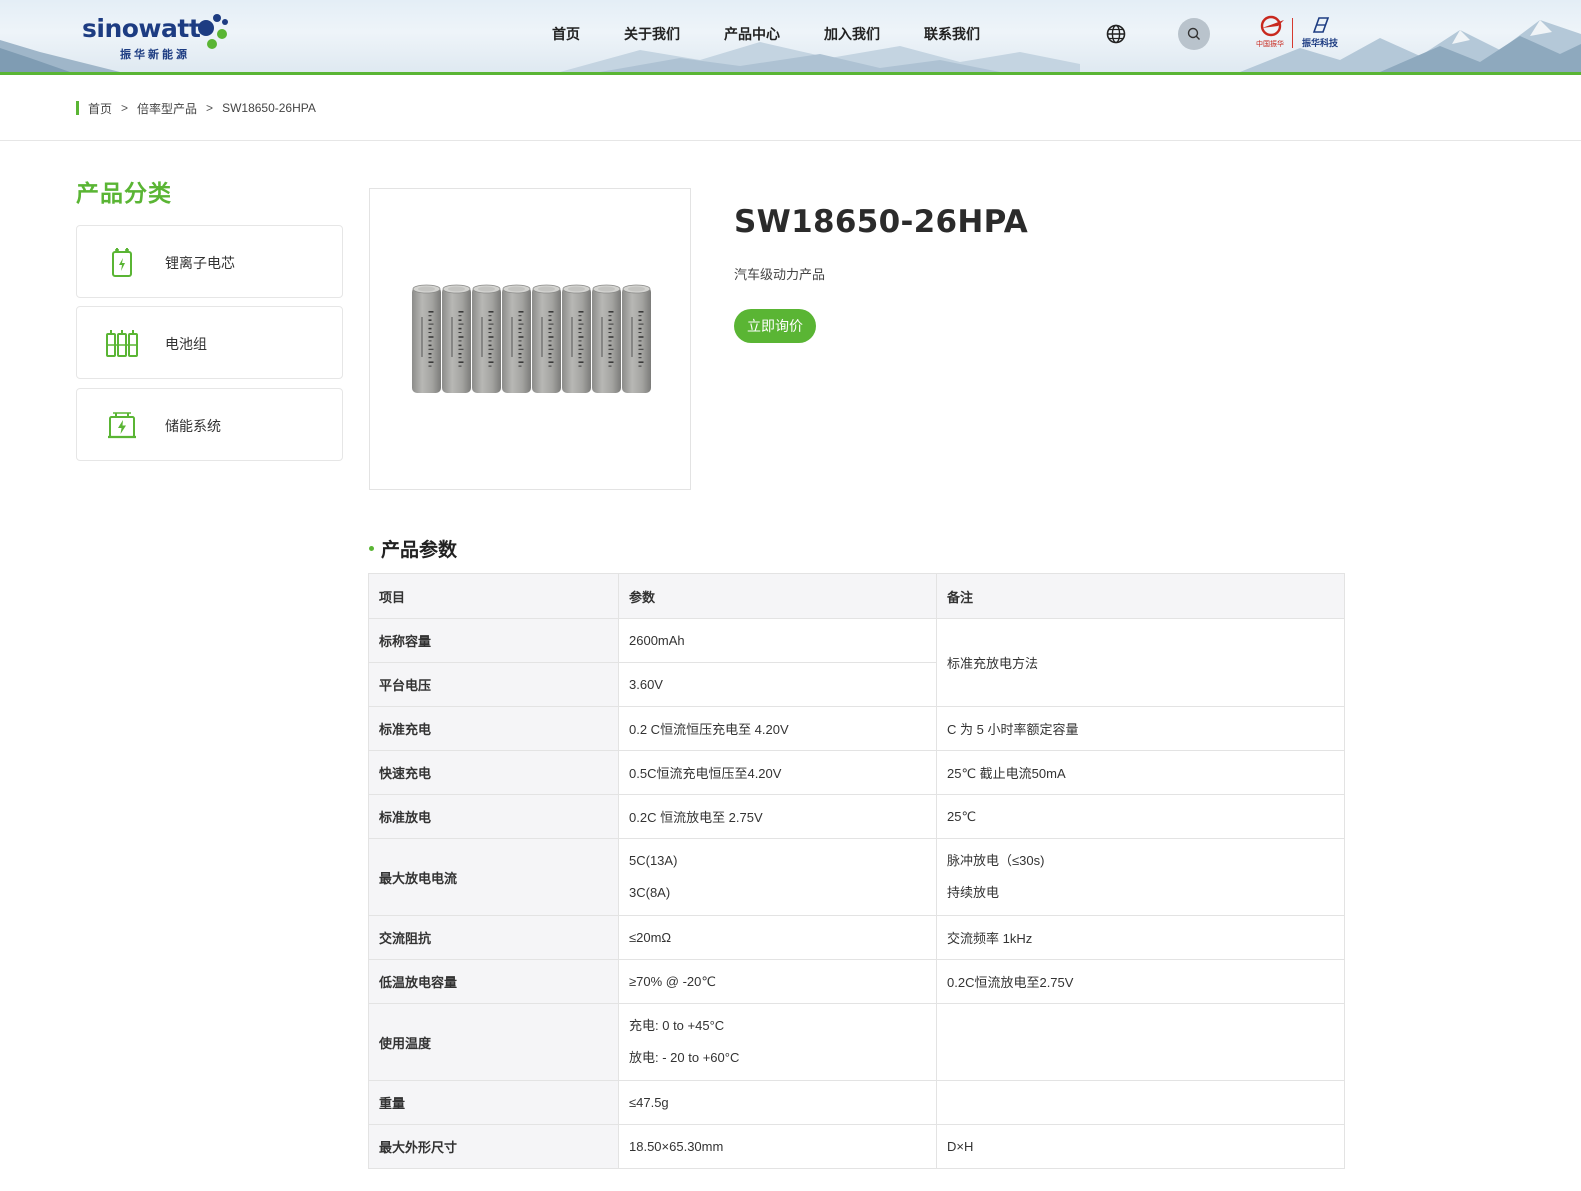 Image resolution: width=1581 pixels, height=1191 pixels. What do you see at coordinates (777, 1146) in the screenshot?
I see `cell-param: 18.50×65.30mm` at bounding box center [777, 1146].